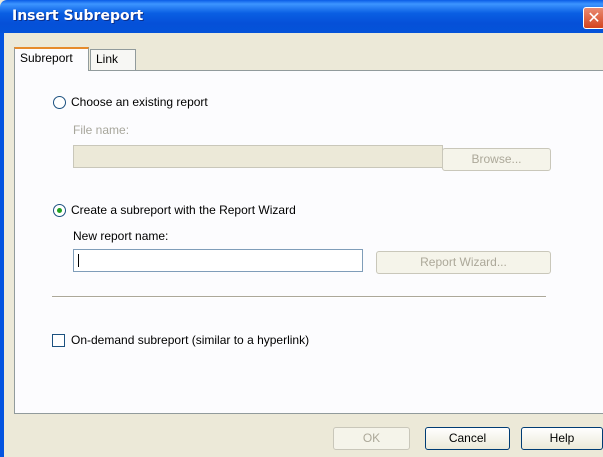  I want to click on title-bar: Insert Subreport, so click(301, 16).